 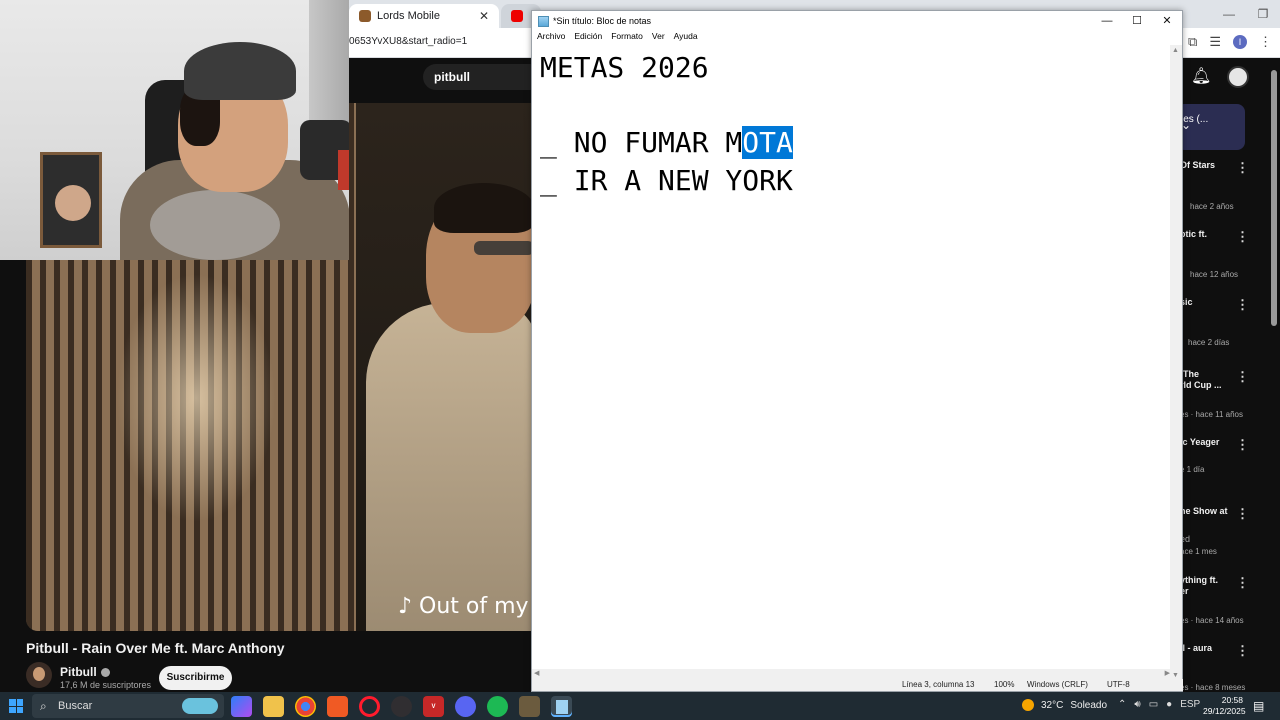 What do you see at coordinates (1107, 21) in the screenshot?
I see `minimize-icon: —` at bounding box center [1107, 21].